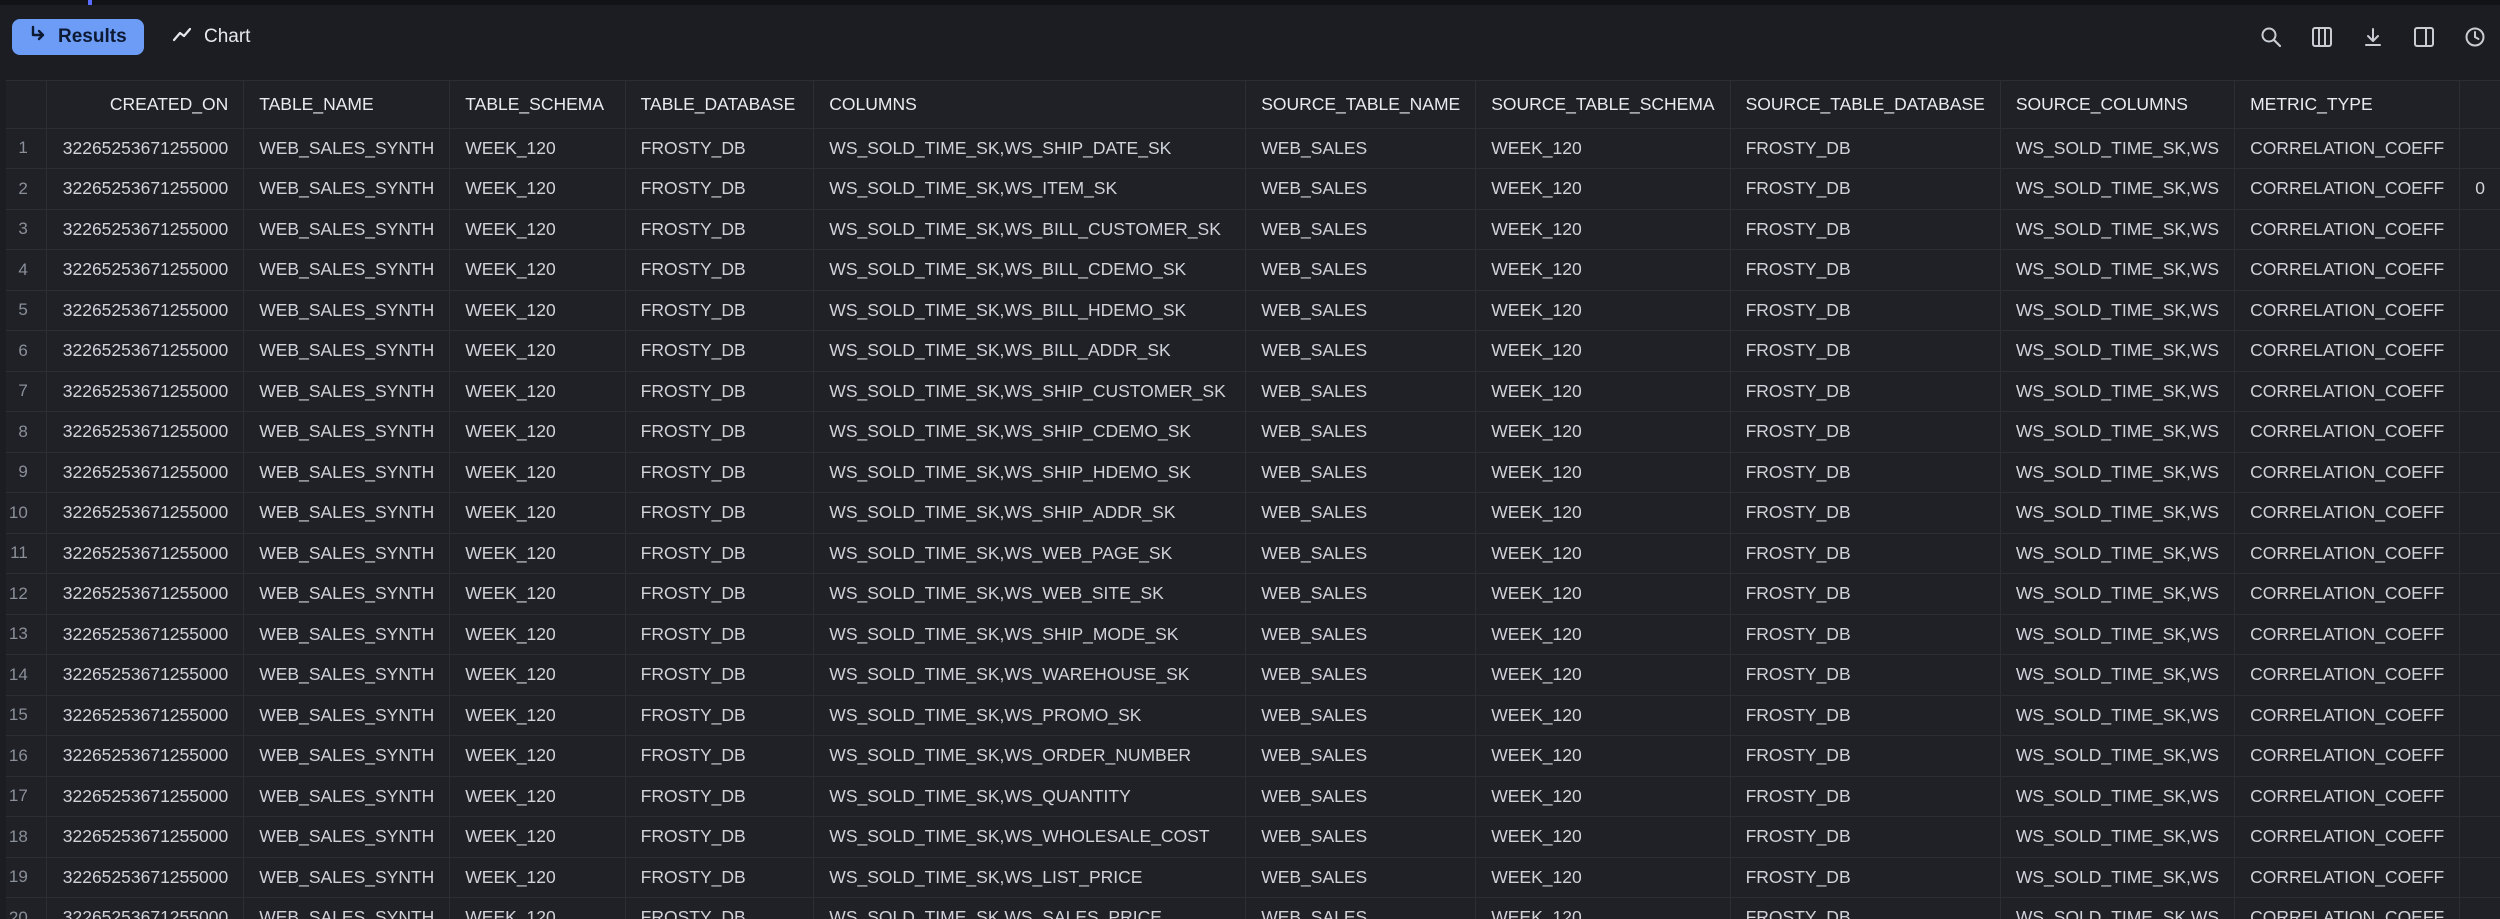 The height and width of the screenshot is (919, 2500). What do you see at coordinates (2474, 37) in the screenshot?
I see `history-icon` at bounding box center [2474, 37].